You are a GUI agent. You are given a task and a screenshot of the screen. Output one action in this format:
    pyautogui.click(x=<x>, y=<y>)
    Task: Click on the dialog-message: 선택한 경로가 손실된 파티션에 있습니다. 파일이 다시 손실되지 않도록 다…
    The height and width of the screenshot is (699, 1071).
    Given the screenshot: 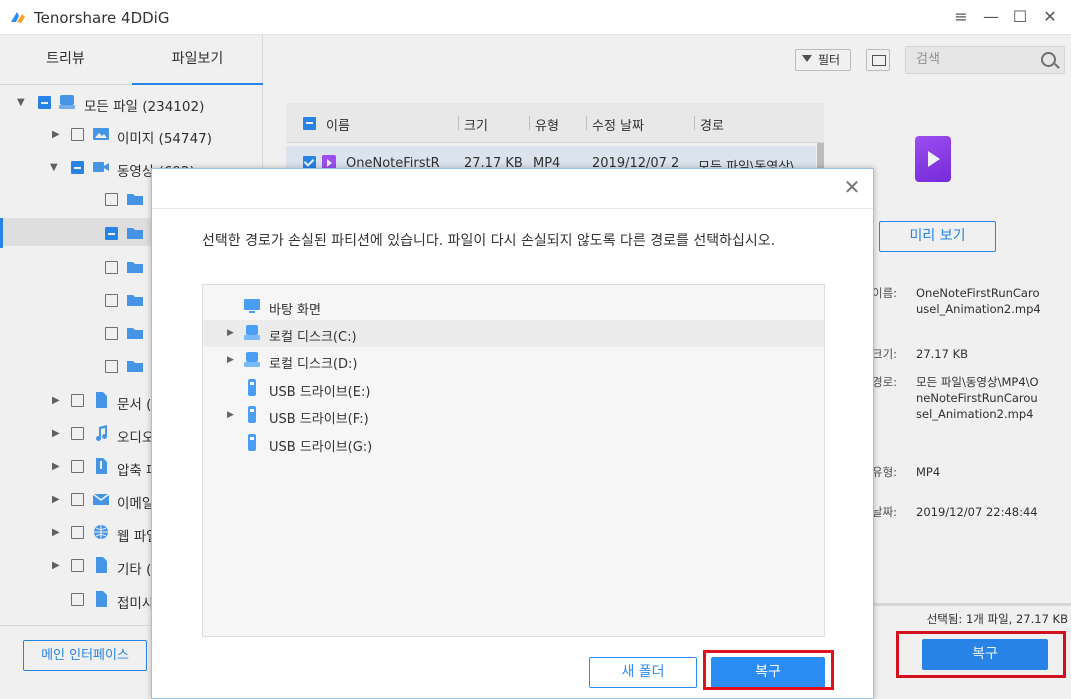 What is the action you would take?
    pyautogui.click(x=489, y=241)
    